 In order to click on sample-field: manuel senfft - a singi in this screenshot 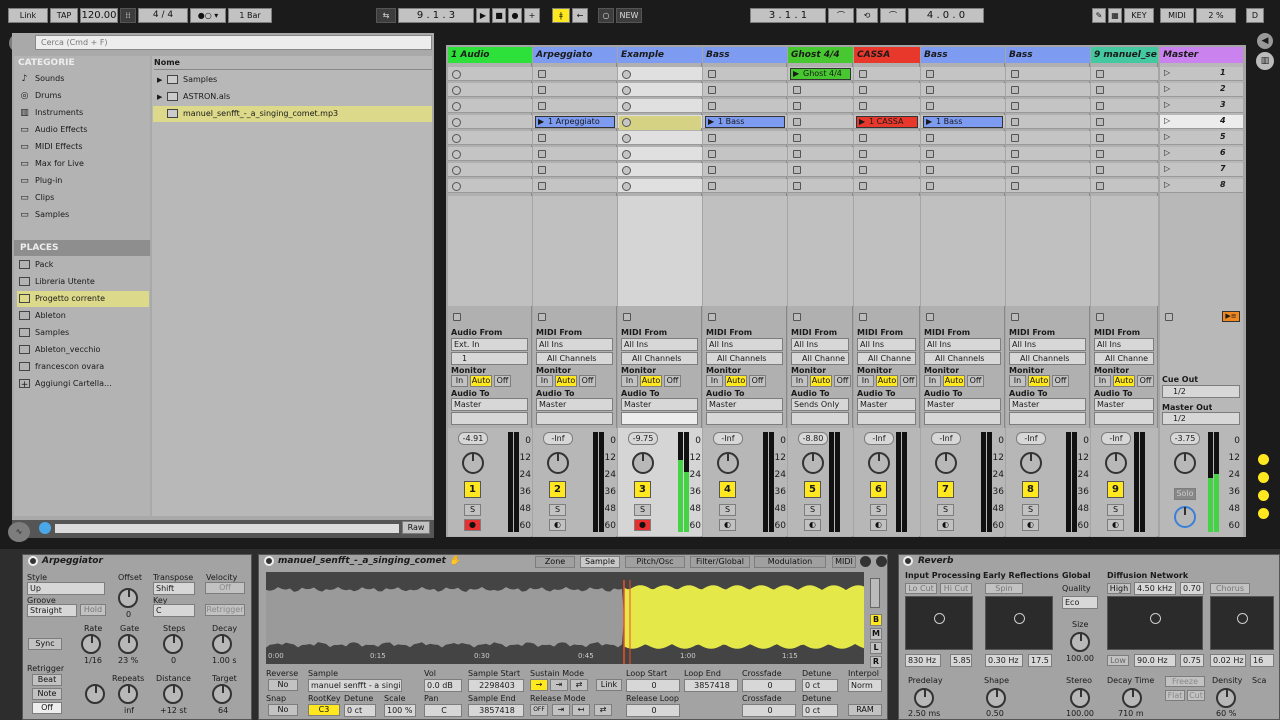, I will do `click(355, 685)`.